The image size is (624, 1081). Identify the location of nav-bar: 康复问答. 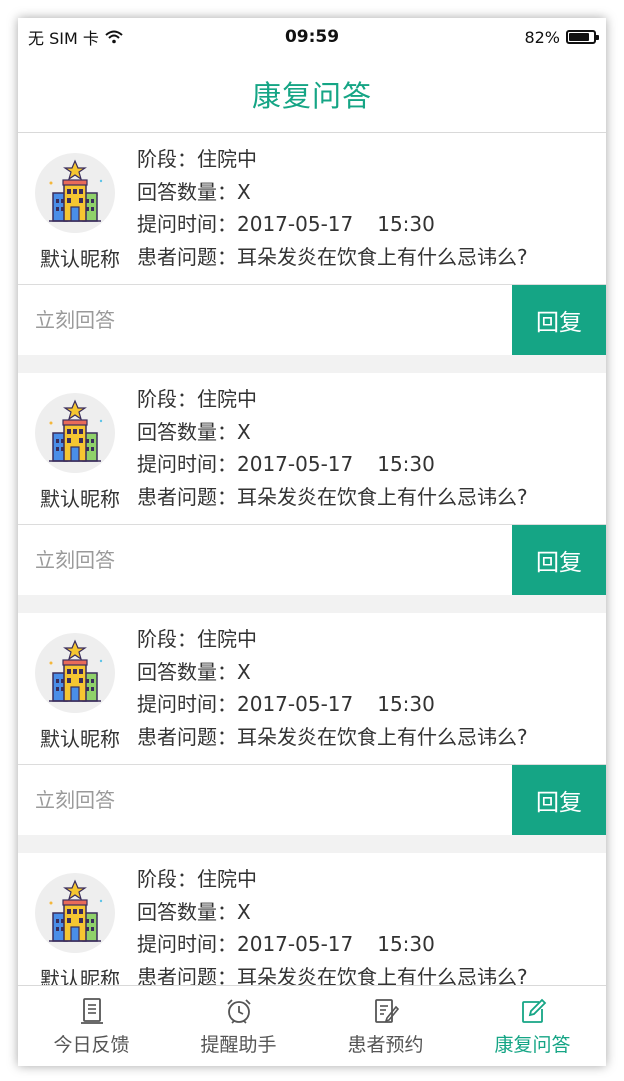
(312, 94).